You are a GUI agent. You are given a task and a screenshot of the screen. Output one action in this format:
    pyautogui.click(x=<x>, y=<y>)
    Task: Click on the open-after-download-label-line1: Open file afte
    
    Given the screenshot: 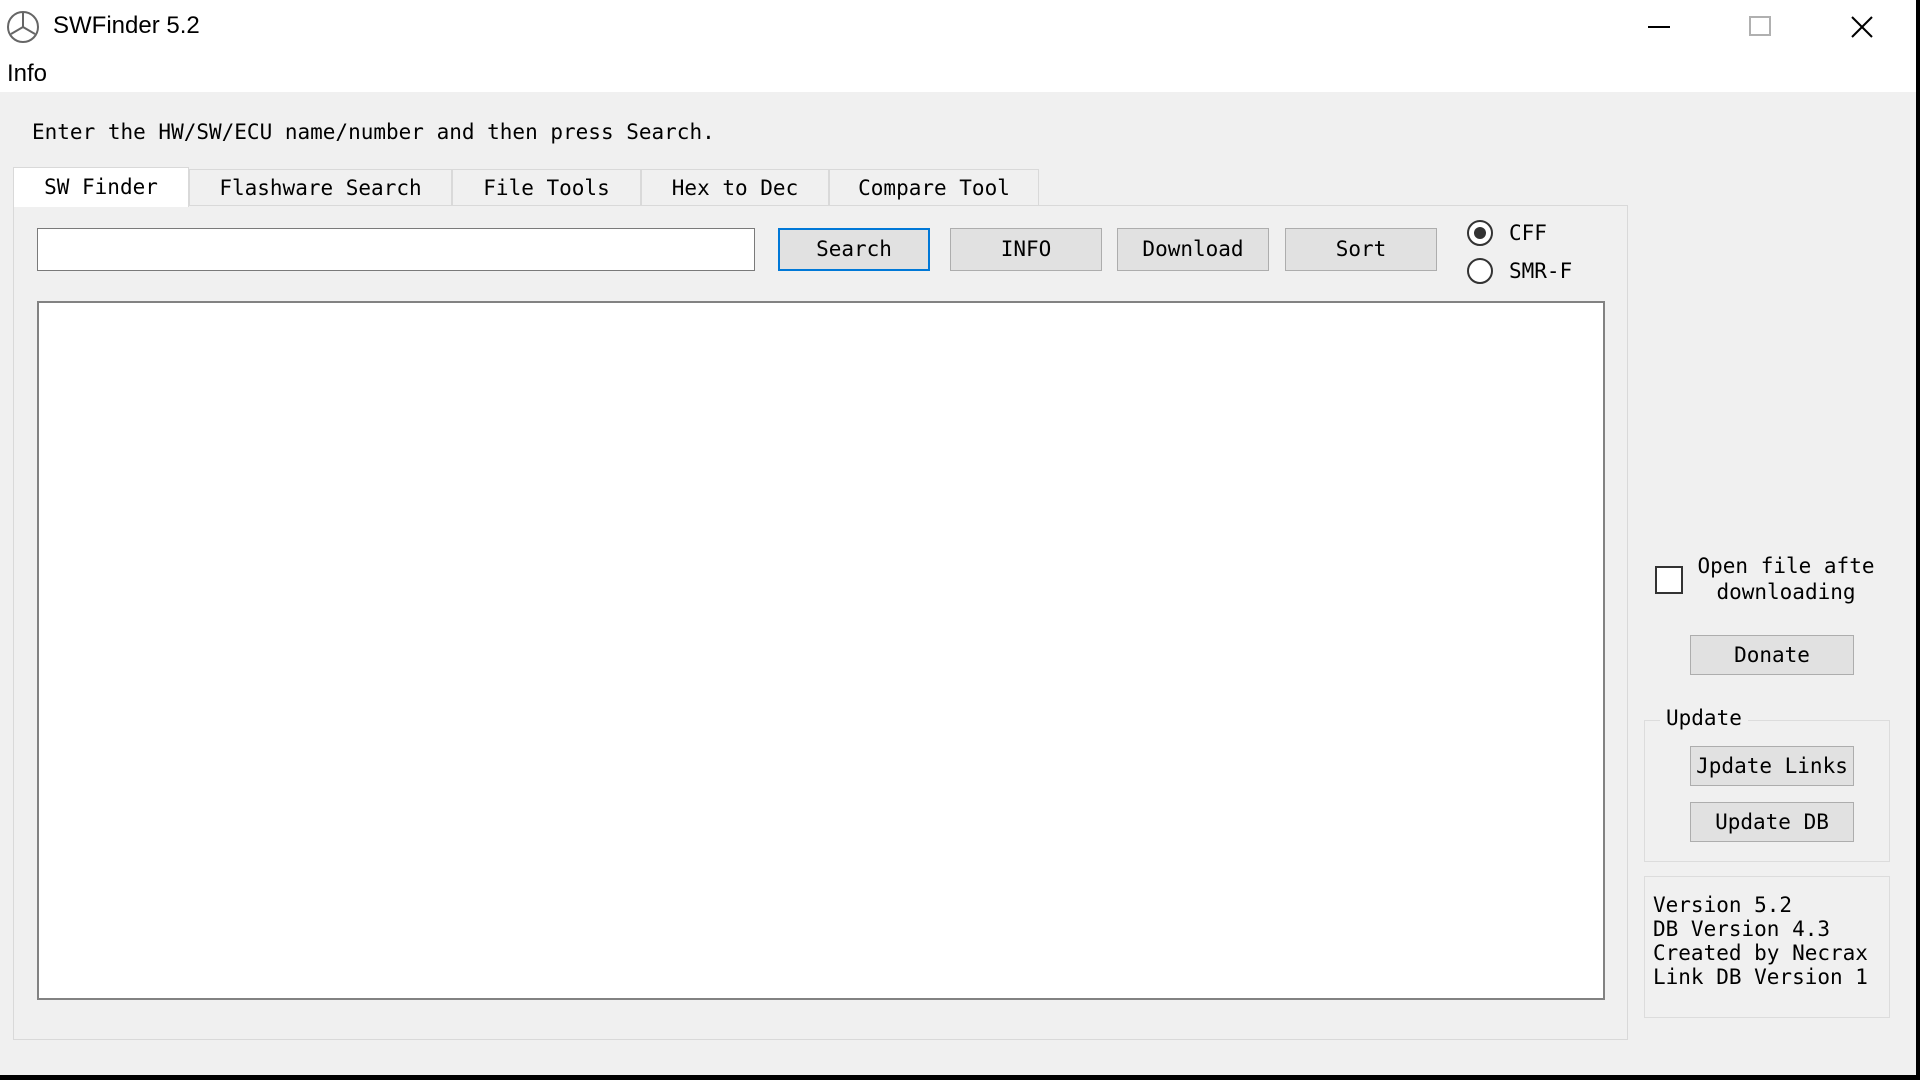 What is the action you would take?
    pyautogui.click(x=1786, y=566)
    